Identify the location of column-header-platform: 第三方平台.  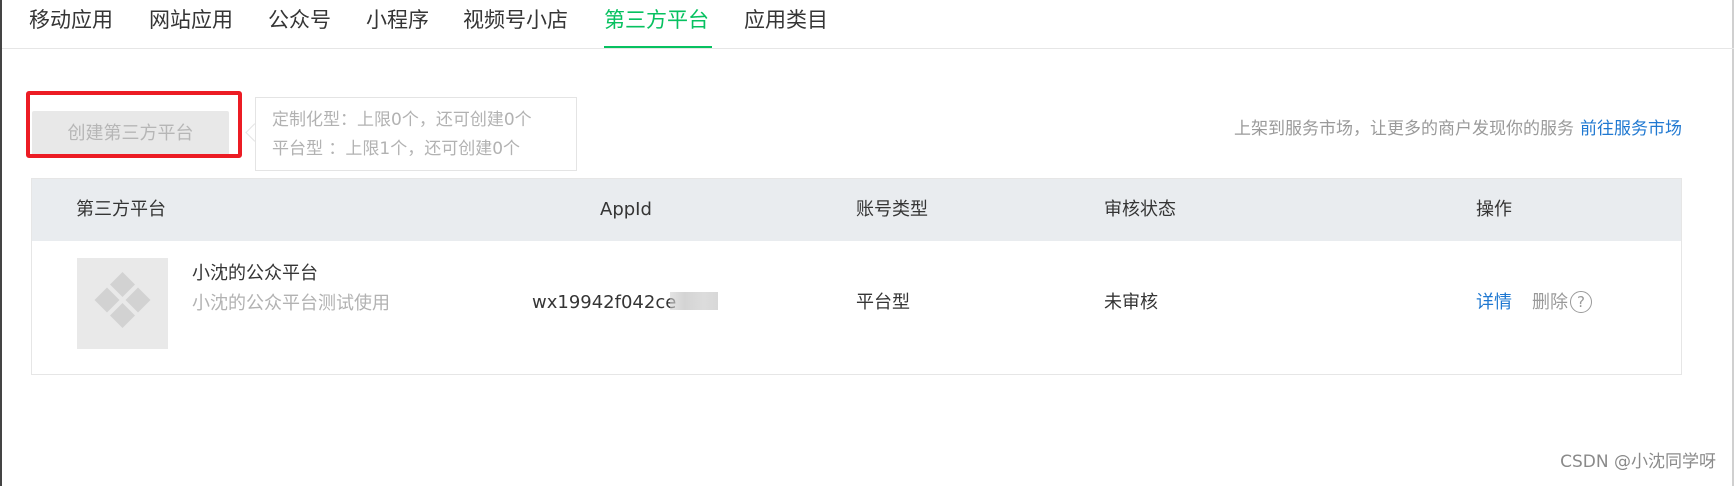
(121, 209).